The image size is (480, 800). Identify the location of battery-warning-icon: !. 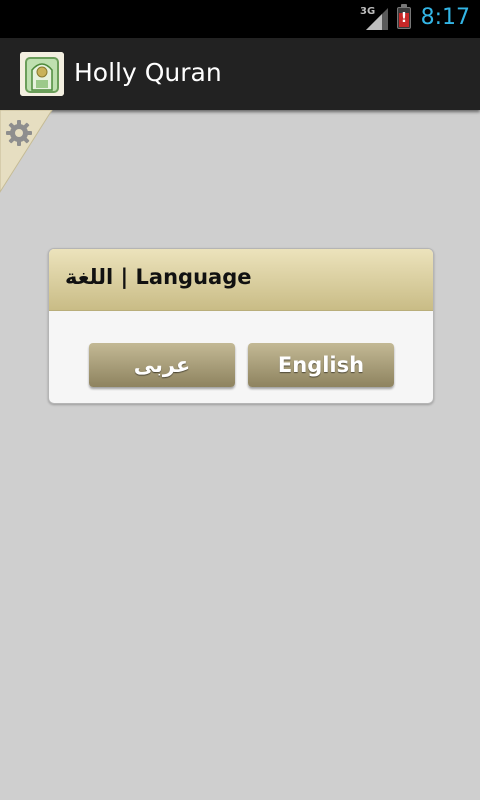
(404, 16).